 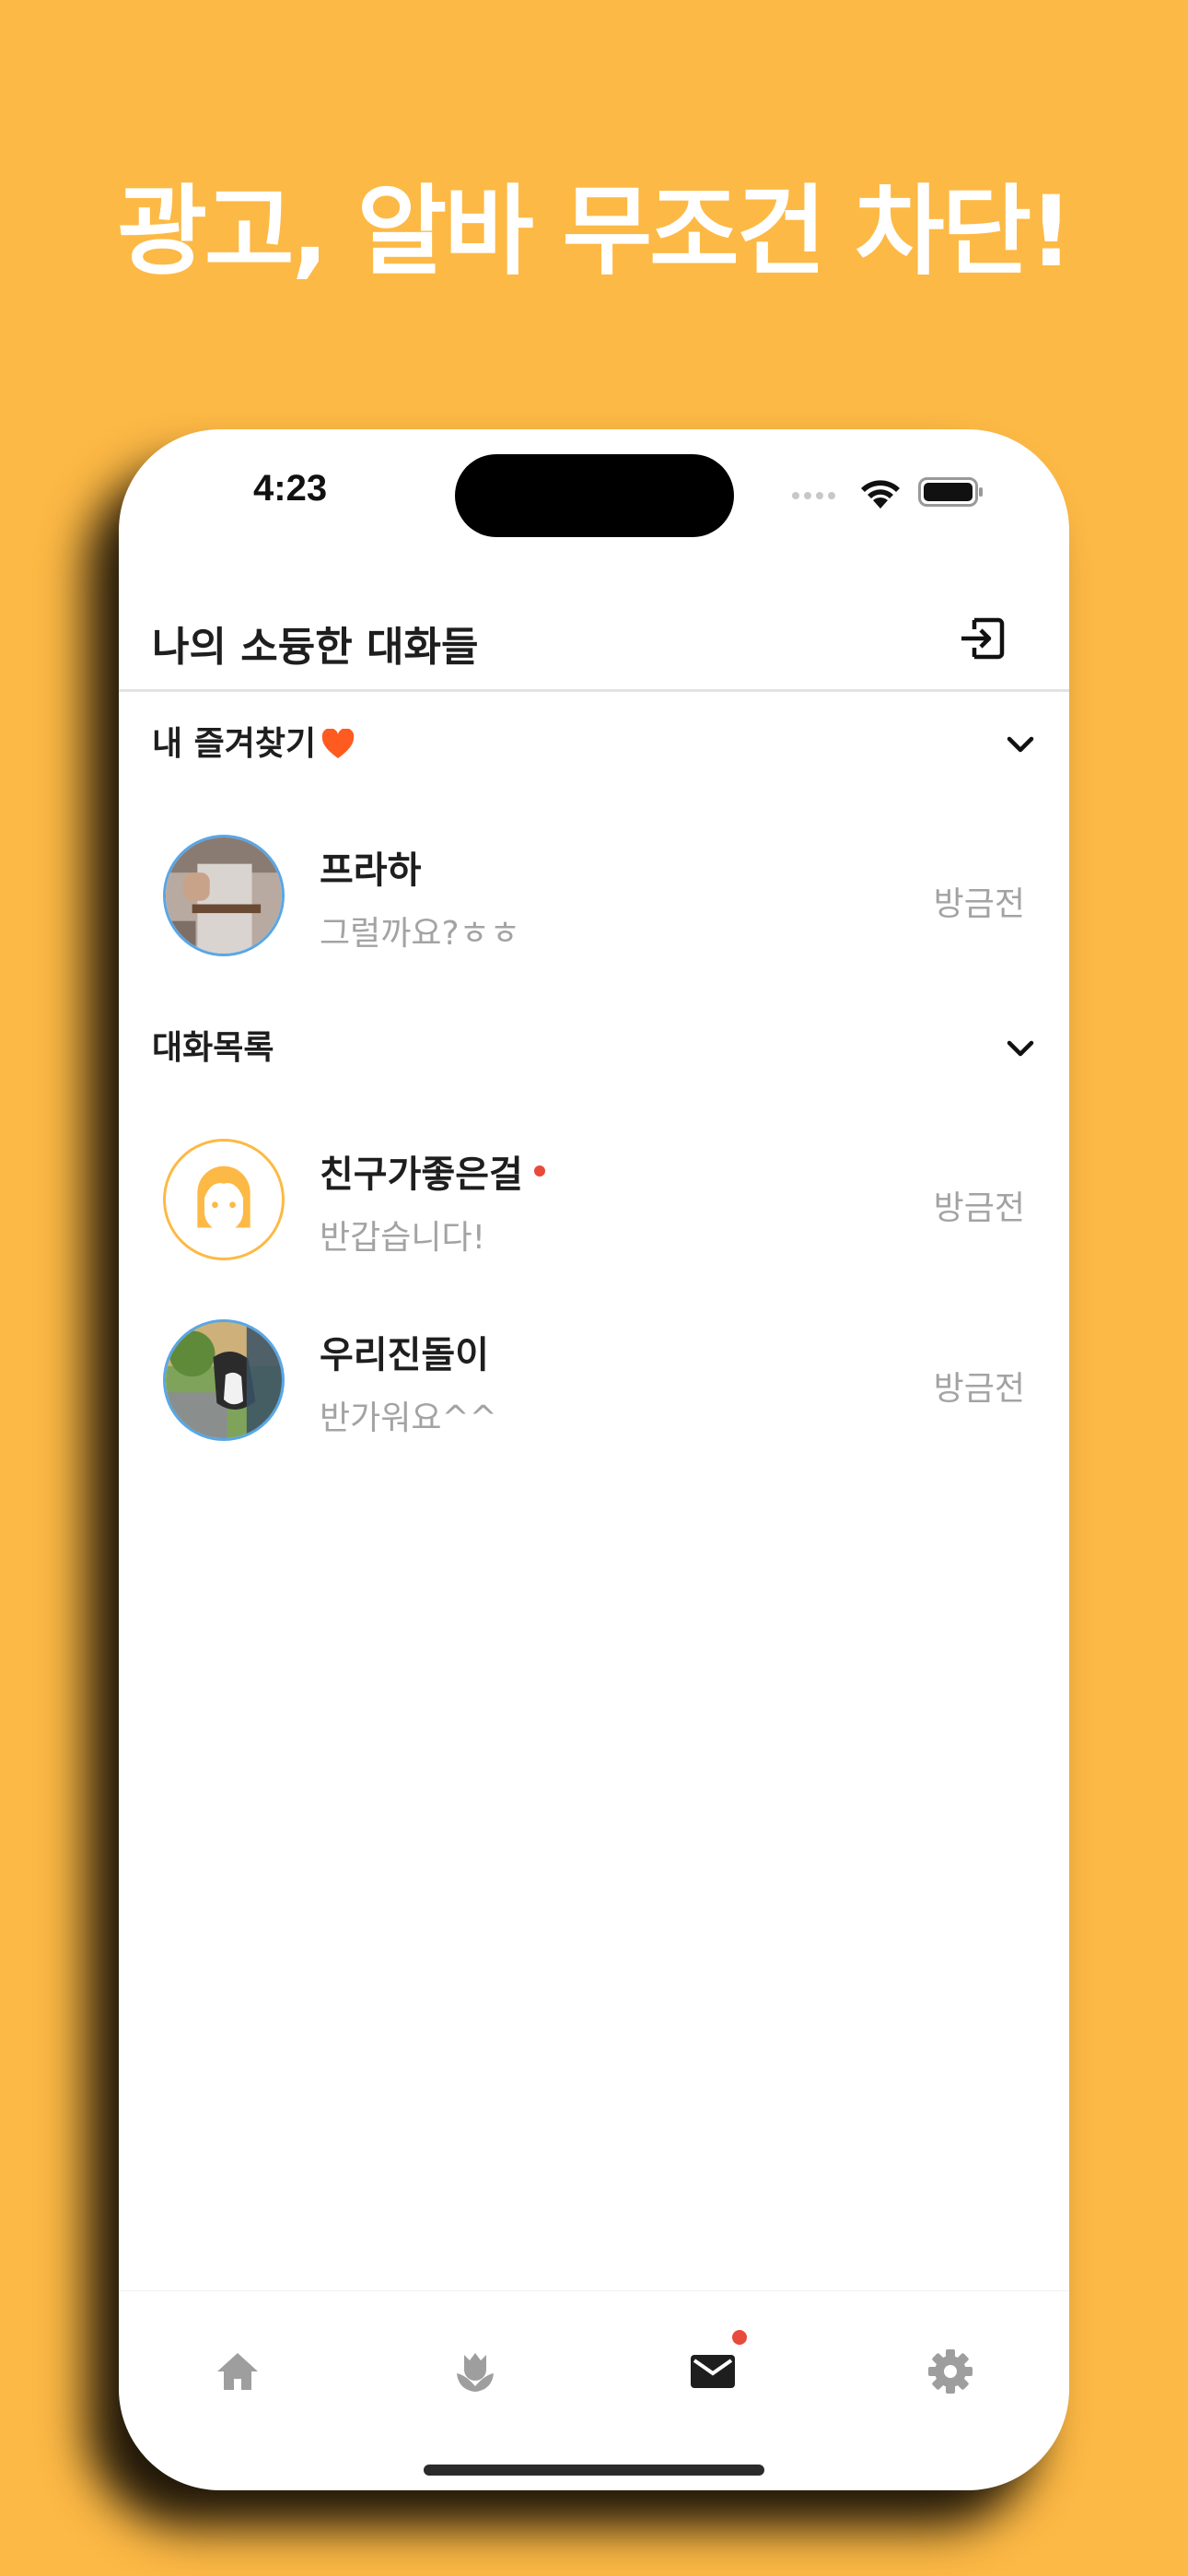 What do you see at coordinates (594, 895) in the screenshot?
I see `chat-row-praha: 프라하 그럴까요?ㅎㅎ 방금전` at bounding box center [594, 895].